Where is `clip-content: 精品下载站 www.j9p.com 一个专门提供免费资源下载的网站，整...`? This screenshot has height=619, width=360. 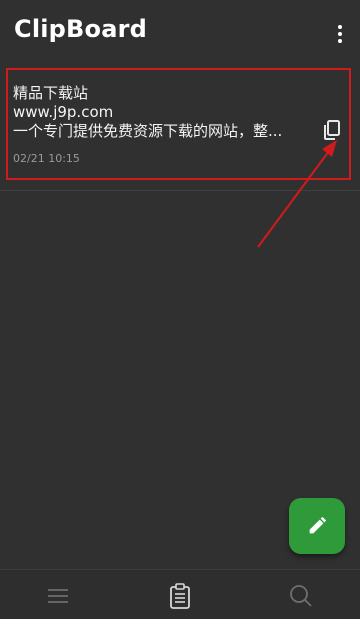
clip-content: 精品下载站 www.j9p.com 一个专门提供免费资源下载的网站，整... is located at coordinates (163, 112).